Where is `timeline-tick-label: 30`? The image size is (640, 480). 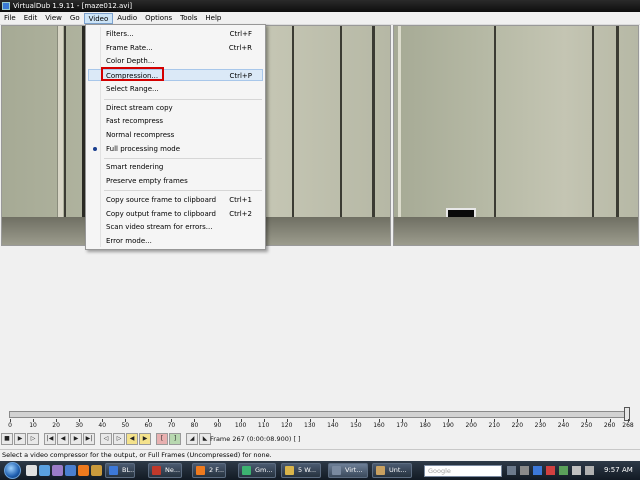
timeline-tick-label: 30 is located at coordinates (79, 425).